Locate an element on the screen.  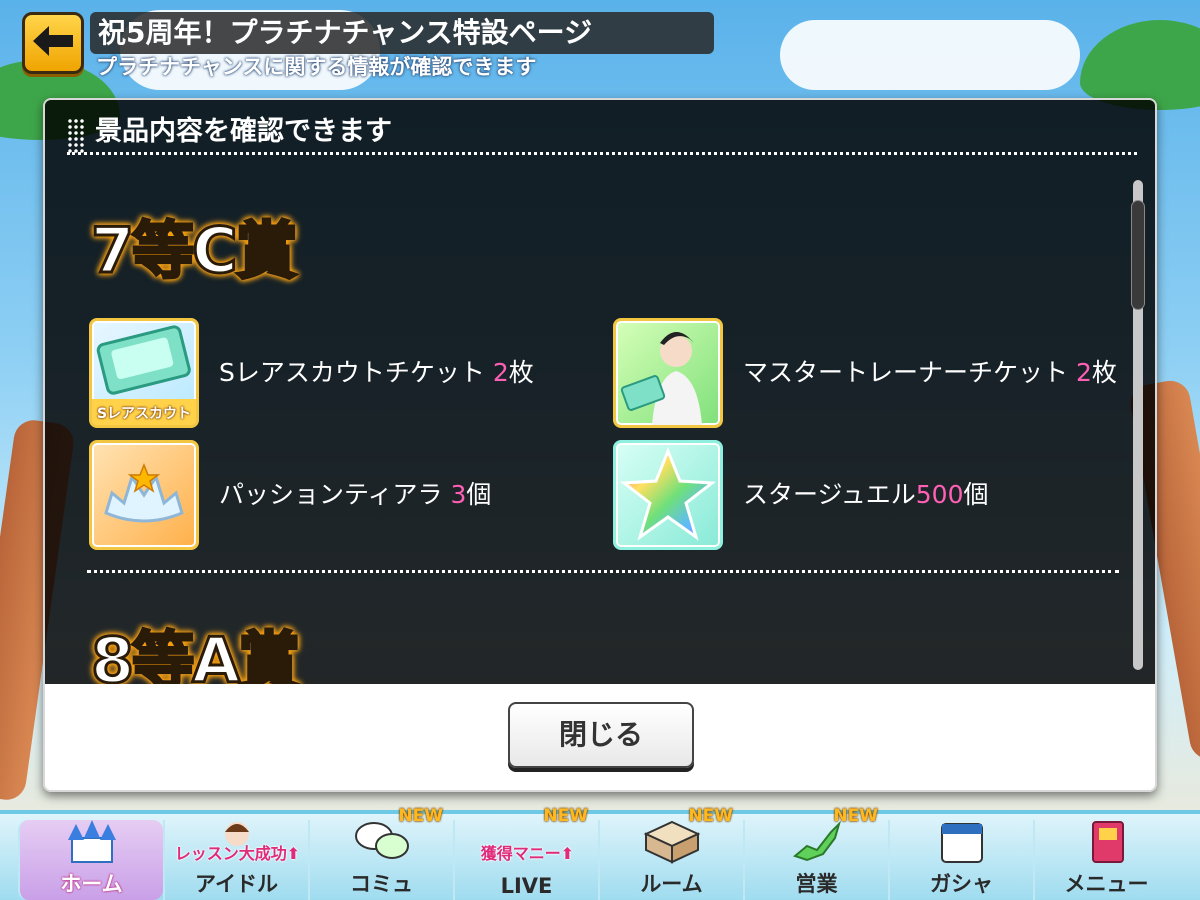
nav-item-gacha: ガシャ is located at coordinates (960, 860).